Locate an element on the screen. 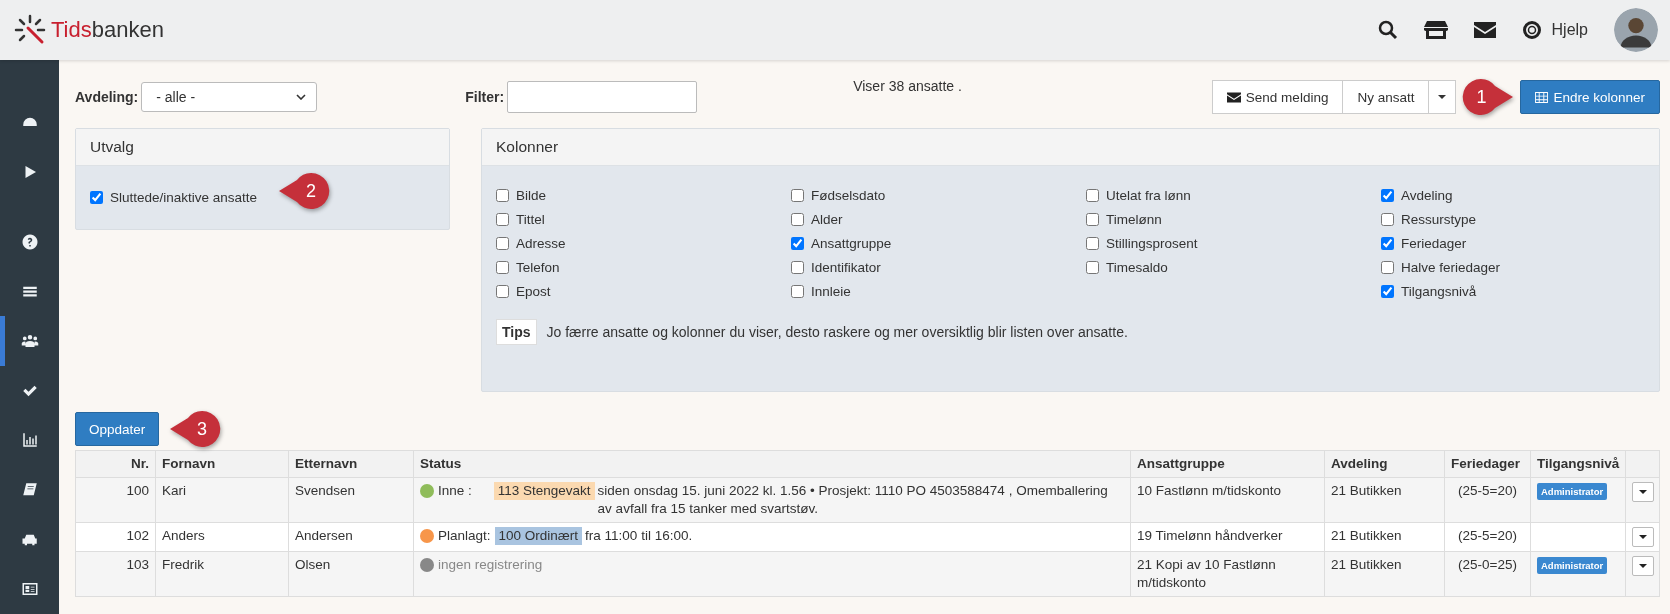 This screenshot has height=614, width=1670. column-header: Nr. is located at coordinates (115, 464).